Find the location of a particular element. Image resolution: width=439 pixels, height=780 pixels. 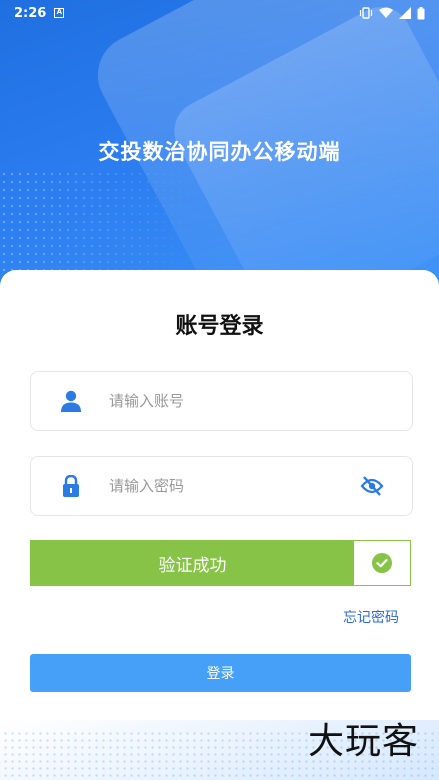

password-input is located at coordinates (224, 486).